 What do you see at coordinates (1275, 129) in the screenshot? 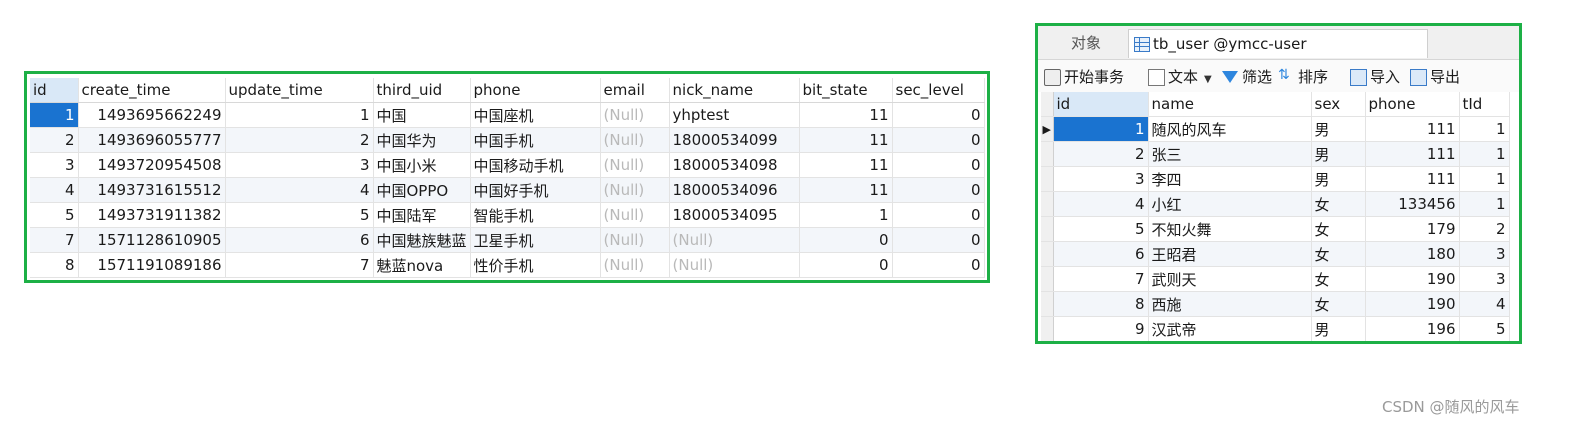
I see `table-row: ▶ 1 随风的风车 男 111 1` at bounding box center [1275, 129].